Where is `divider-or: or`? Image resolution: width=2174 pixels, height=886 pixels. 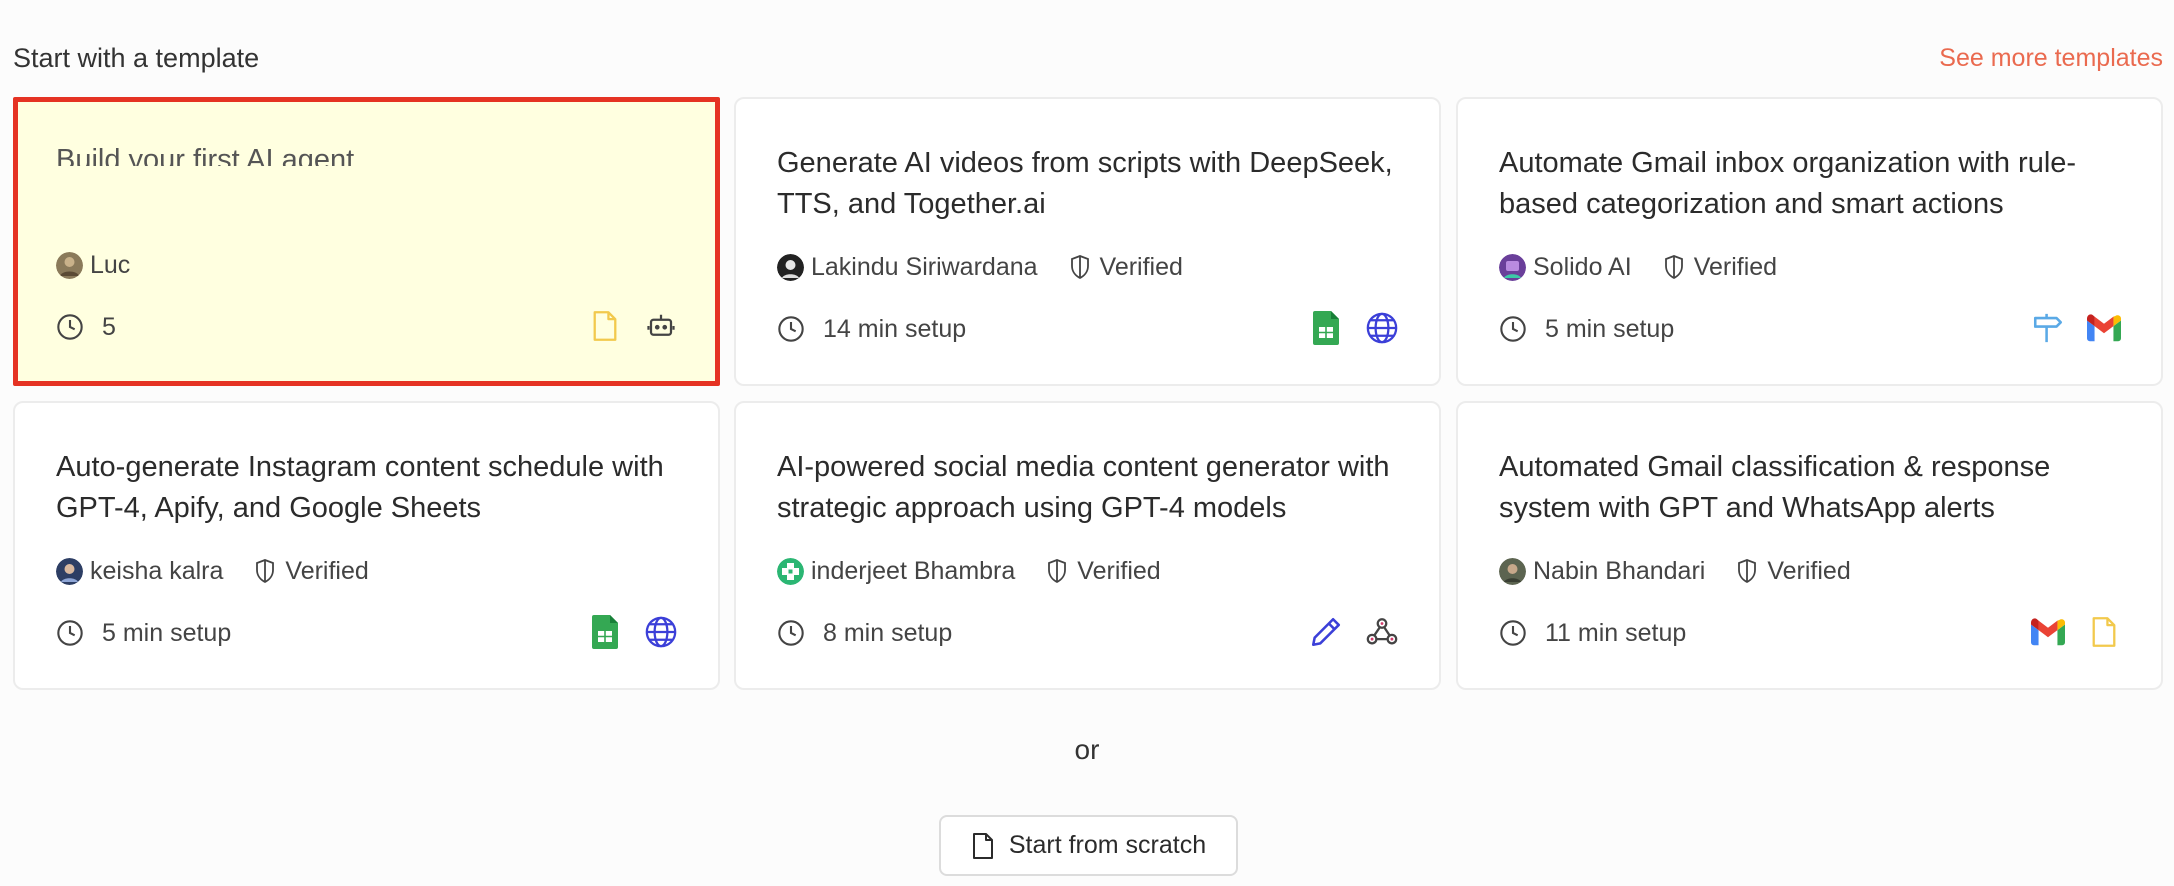
divider-or: or is located at coordinates (1087, 749).